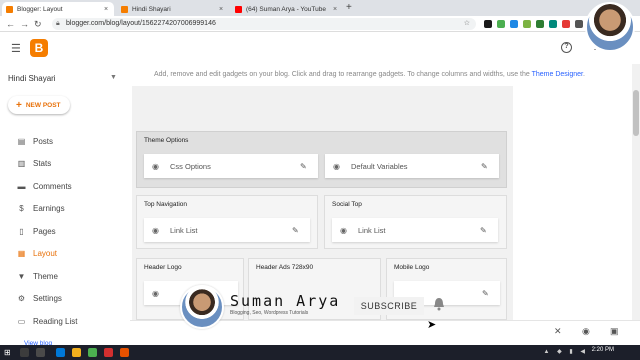  What do you see at coordinates (231, 166) in the screenshot?
I see `gadget-css-options: ◉ Css Options ✎` at bounding box center [231, 166].